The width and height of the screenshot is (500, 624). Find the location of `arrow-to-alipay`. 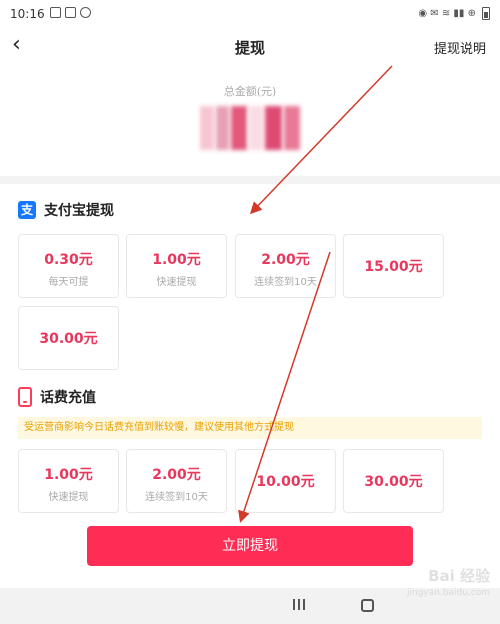

arrow-to-alipay is located at coordinates (321, 140).